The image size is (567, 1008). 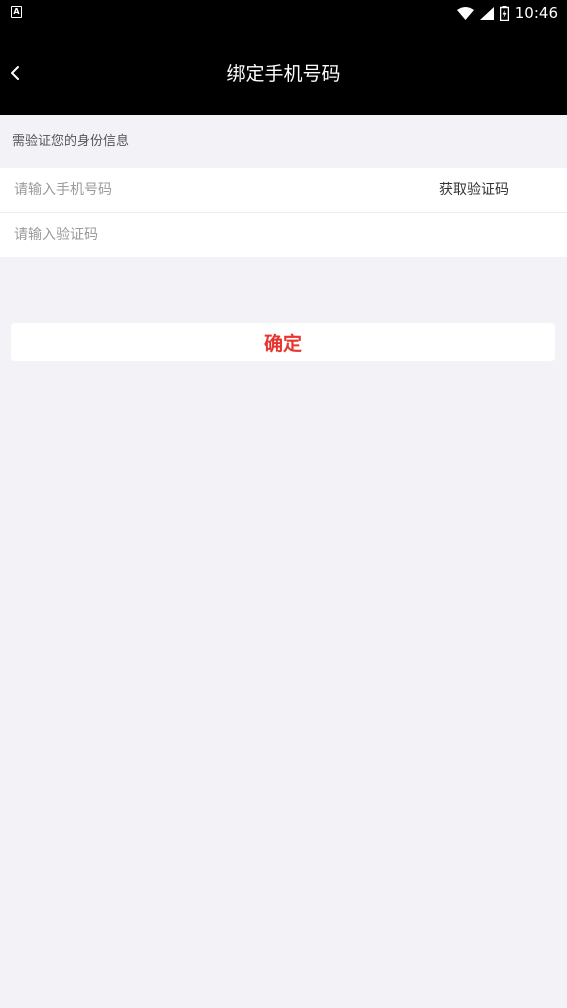 What do you see at coordinates (536, 13) in the screenshot?
I see `status-time: 10:46` at bounding box center [536, 13].